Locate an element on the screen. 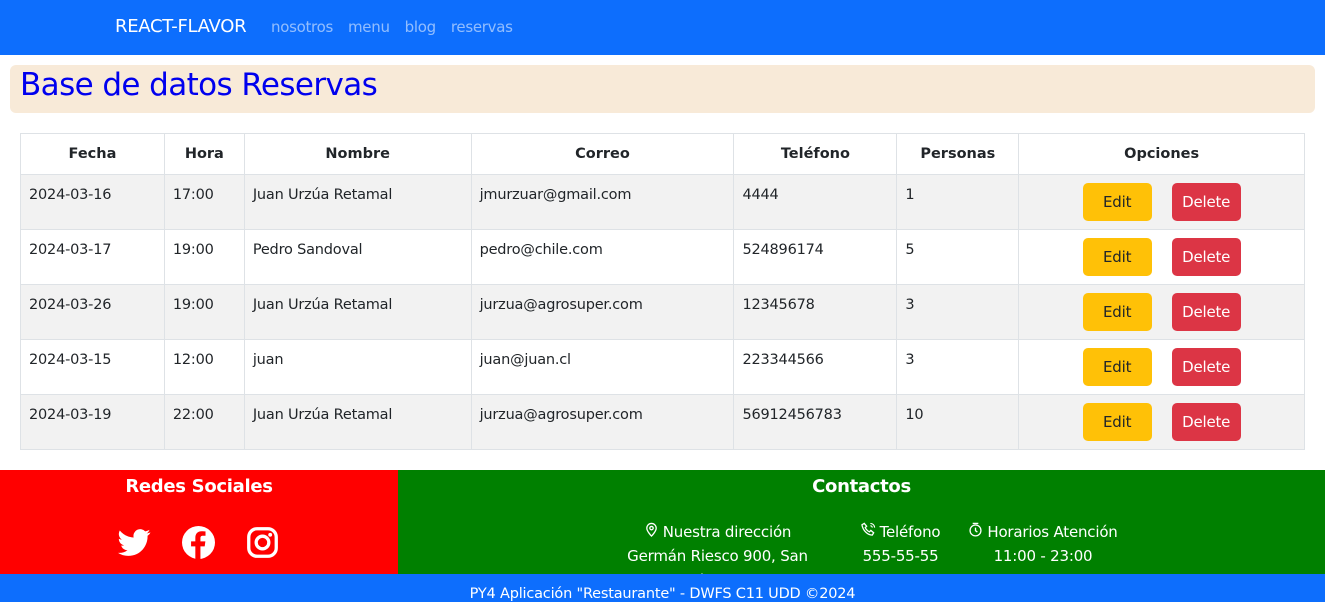 This screenshot has height=602, width=1327. cell-fecha: 2024-03-16 is located at coordinates (92, 202).